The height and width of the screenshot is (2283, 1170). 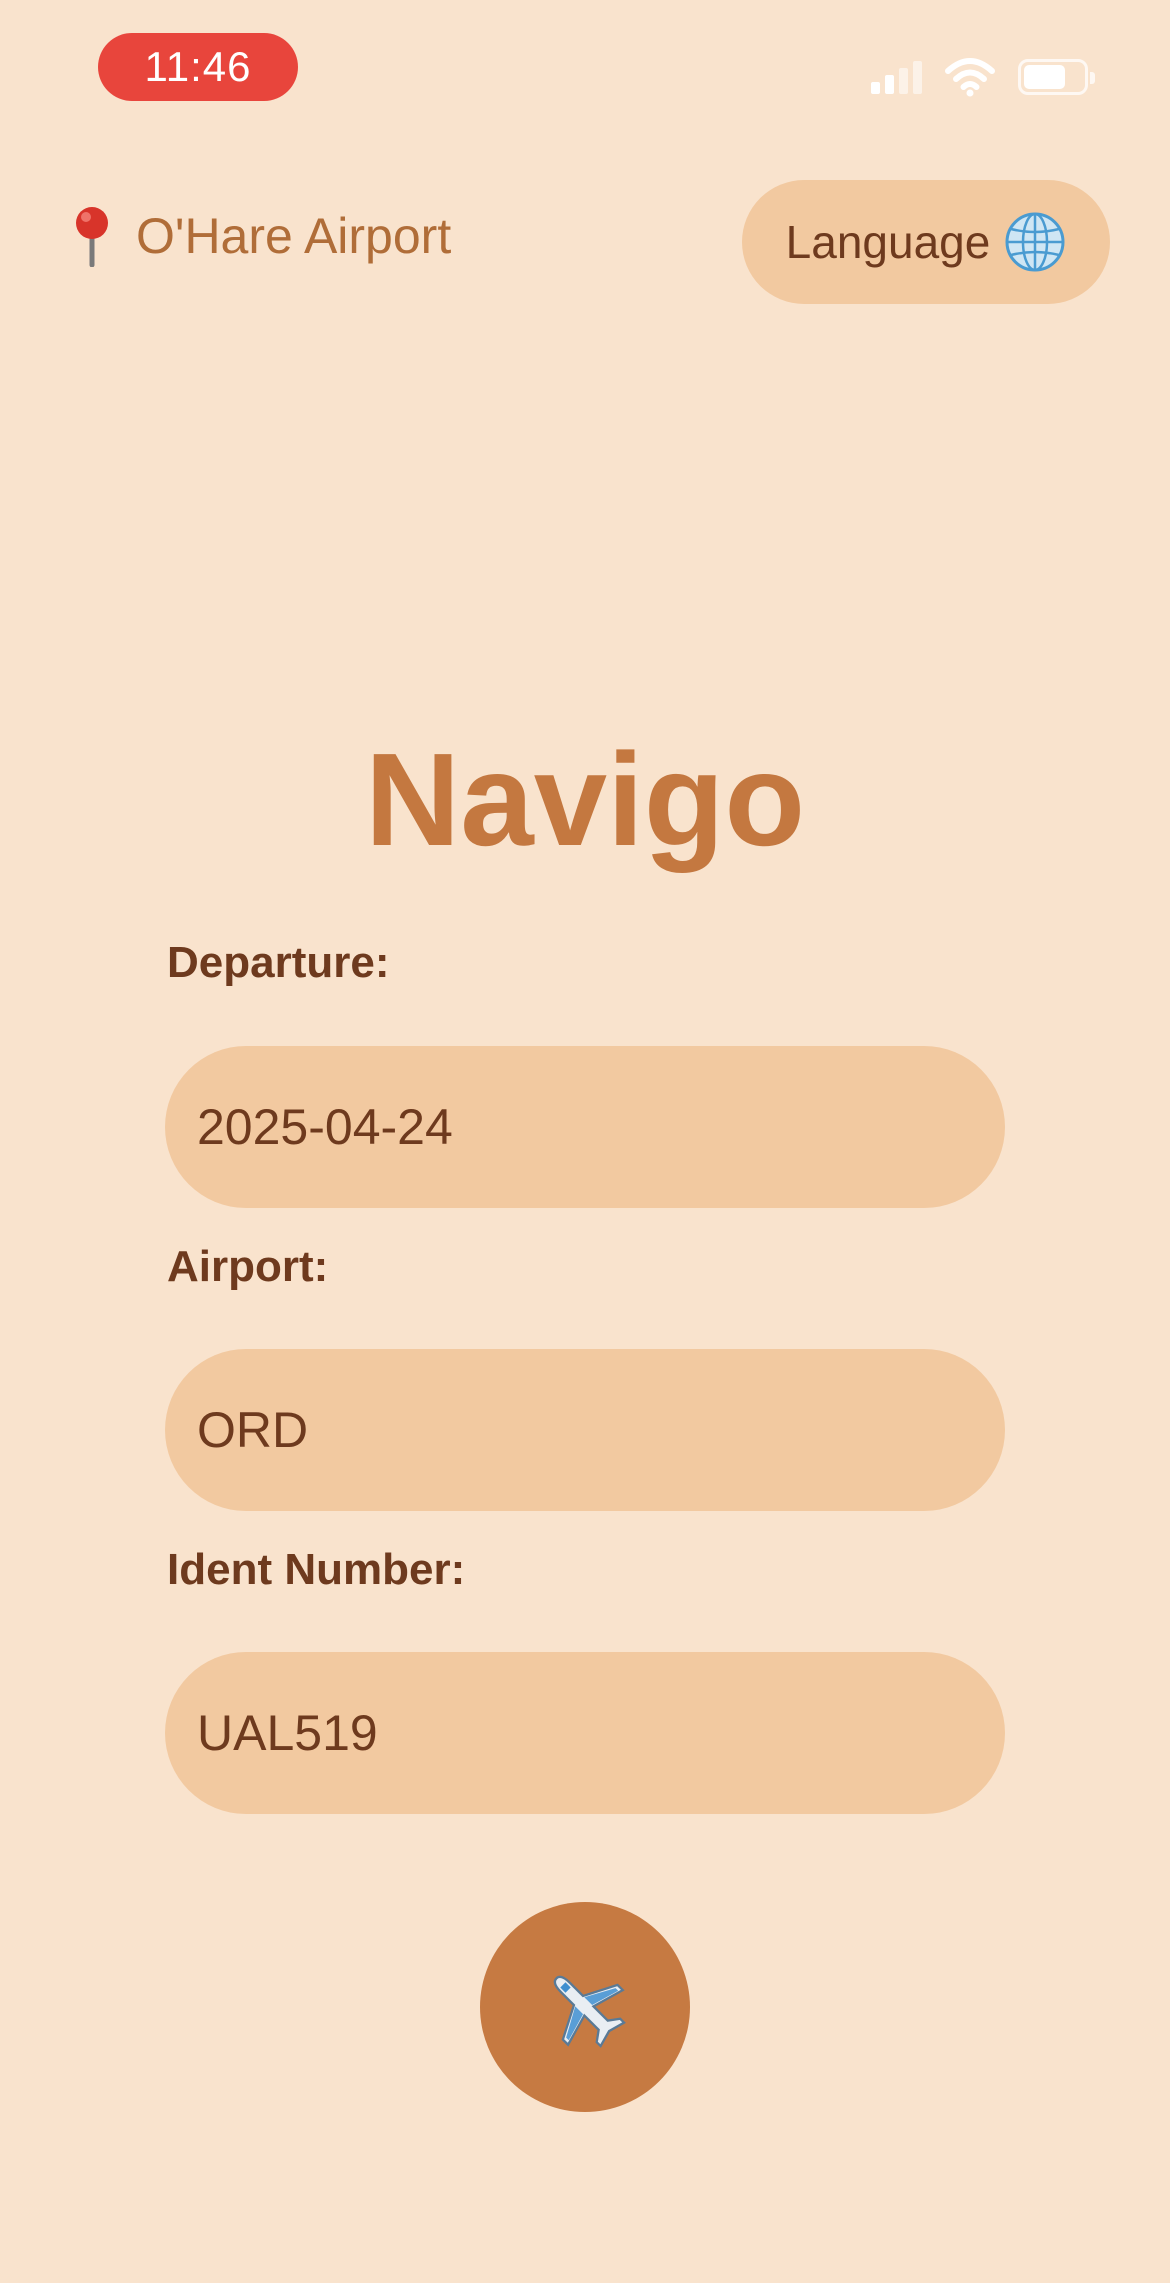 I want to click on cellular-signal-icon, so click(x=896, y=77).